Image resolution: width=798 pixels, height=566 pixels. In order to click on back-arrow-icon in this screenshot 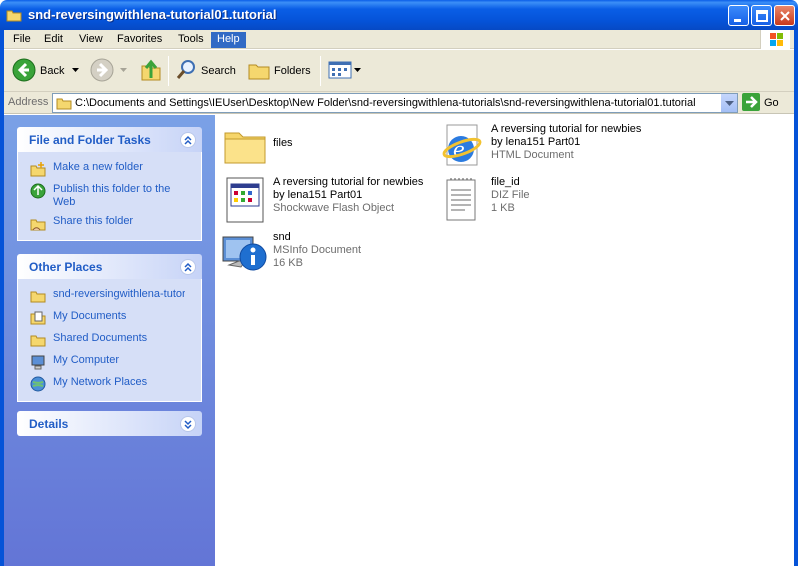, I will do `click(24, 71)`.